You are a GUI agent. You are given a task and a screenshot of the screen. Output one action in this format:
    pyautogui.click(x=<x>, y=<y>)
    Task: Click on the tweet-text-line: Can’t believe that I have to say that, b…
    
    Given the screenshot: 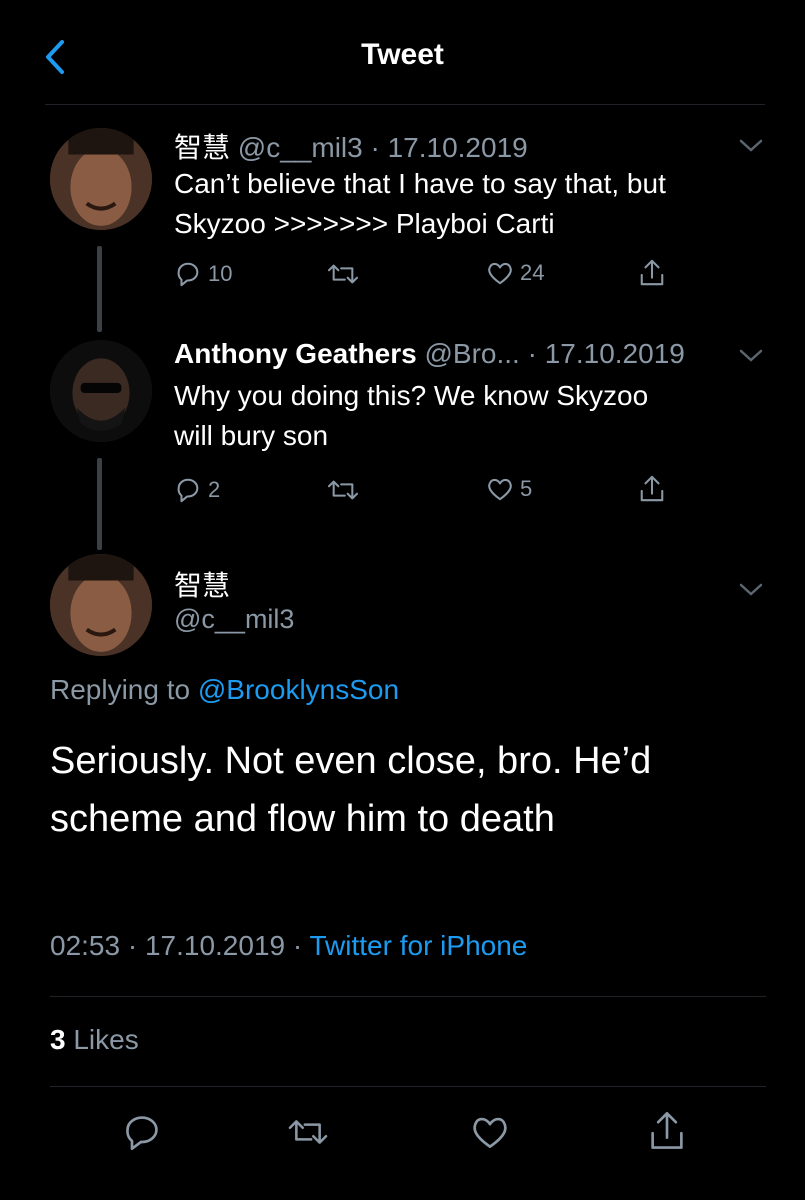 What is the action you would take?
    pyautogui.click(x=420, y=183)
    